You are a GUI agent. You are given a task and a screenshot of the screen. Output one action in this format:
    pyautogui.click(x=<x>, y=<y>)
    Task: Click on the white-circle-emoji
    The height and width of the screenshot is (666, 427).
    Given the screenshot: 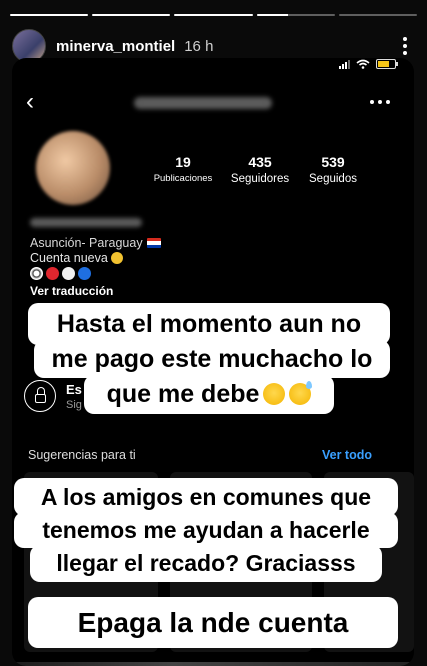 What is the action you would take?
    pyautogui.click(x=68, y=273)
    